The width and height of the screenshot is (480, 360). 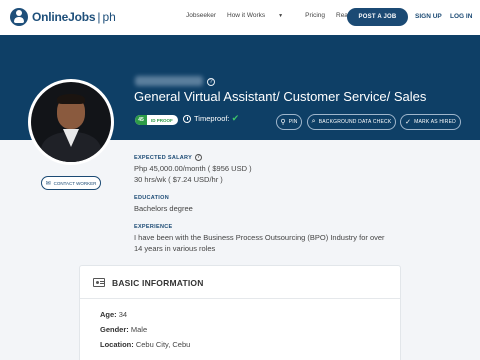 I want to click on education-value: Bachelors degree, so click(x=163, y=208).